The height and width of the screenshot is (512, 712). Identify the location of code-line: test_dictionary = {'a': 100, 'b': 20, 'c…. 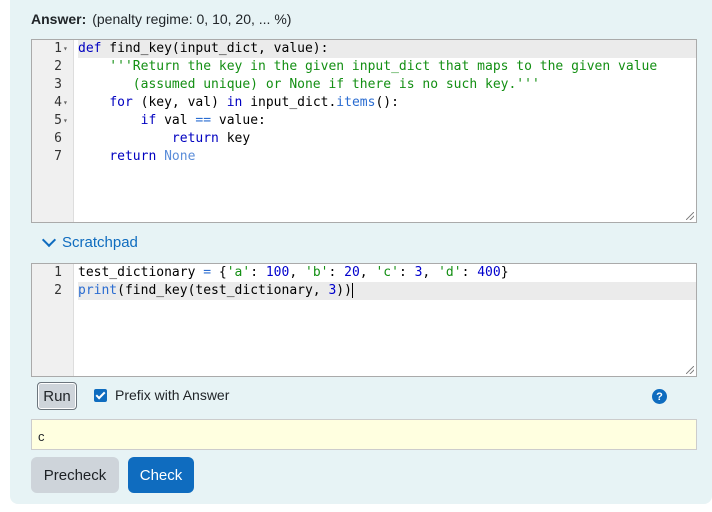
(387, 273).